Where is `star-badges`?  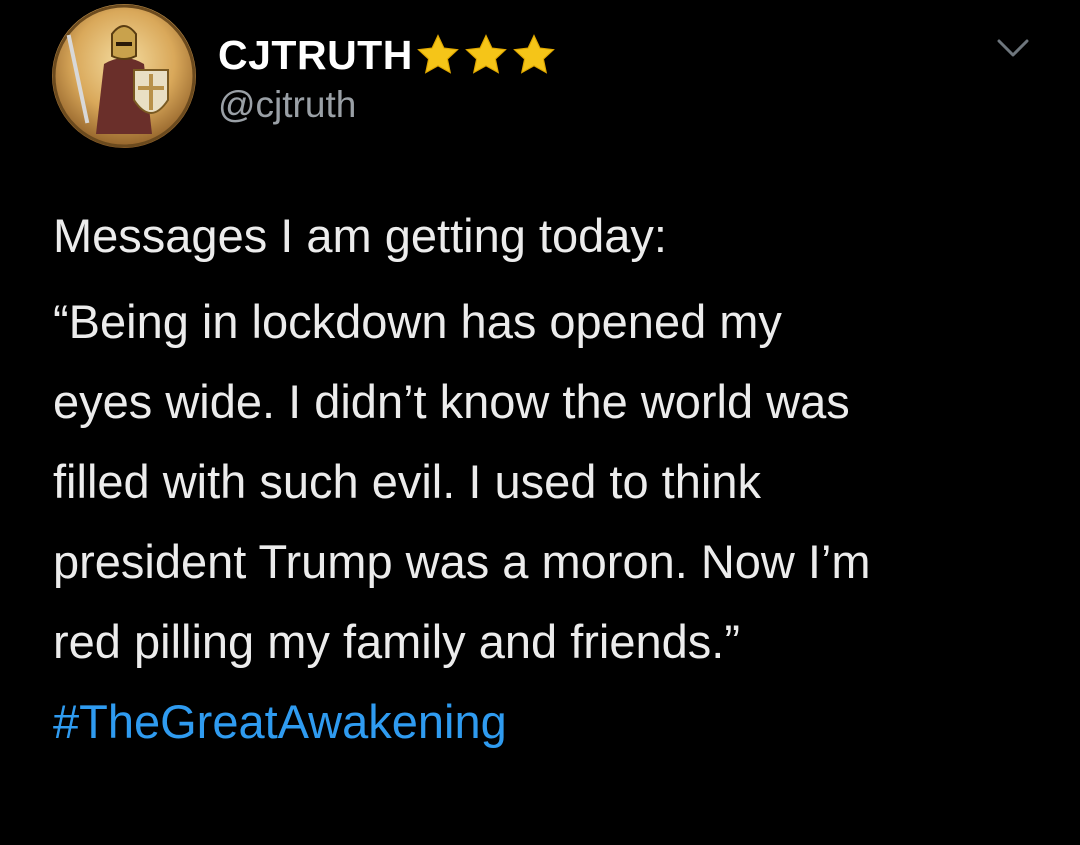
star-badges is located at coordinates (487, 55).